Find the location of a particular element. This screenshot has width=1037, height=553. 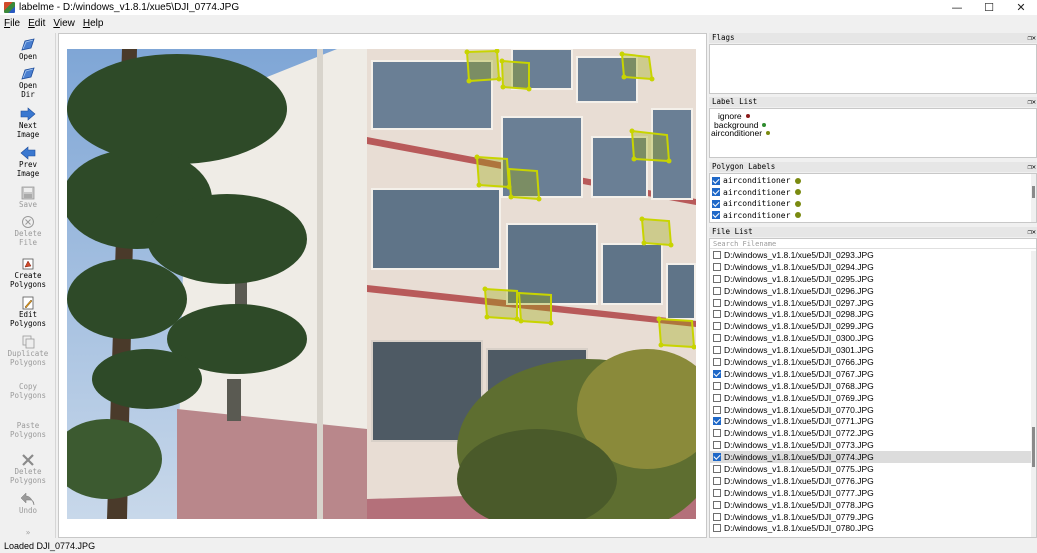

open-dir-button: Open Dir is located at coordinates (28, 83).